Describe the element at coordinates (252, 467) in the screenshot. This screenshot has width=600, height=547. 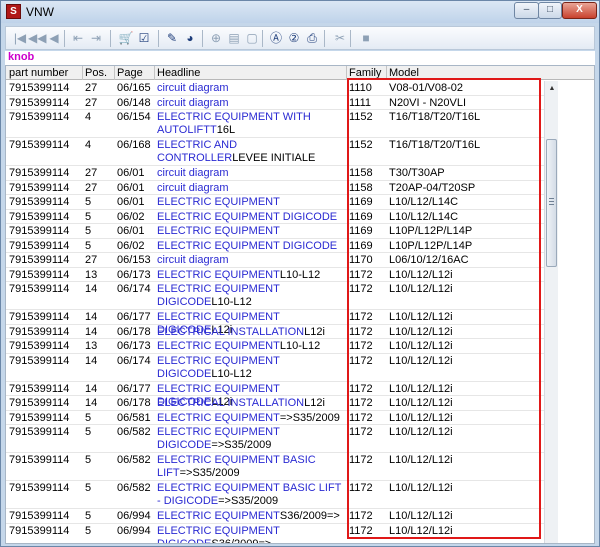
I see `headline-link: ELECTRIC EQUIPMENT BASIC LIFT=>S35/2009` at that location.